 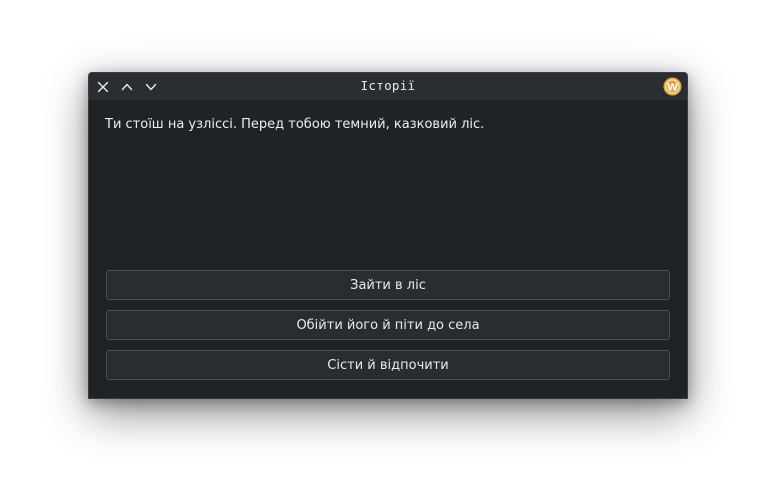 I want to click on app-logo-icon: W, so click(x=672, y=86).